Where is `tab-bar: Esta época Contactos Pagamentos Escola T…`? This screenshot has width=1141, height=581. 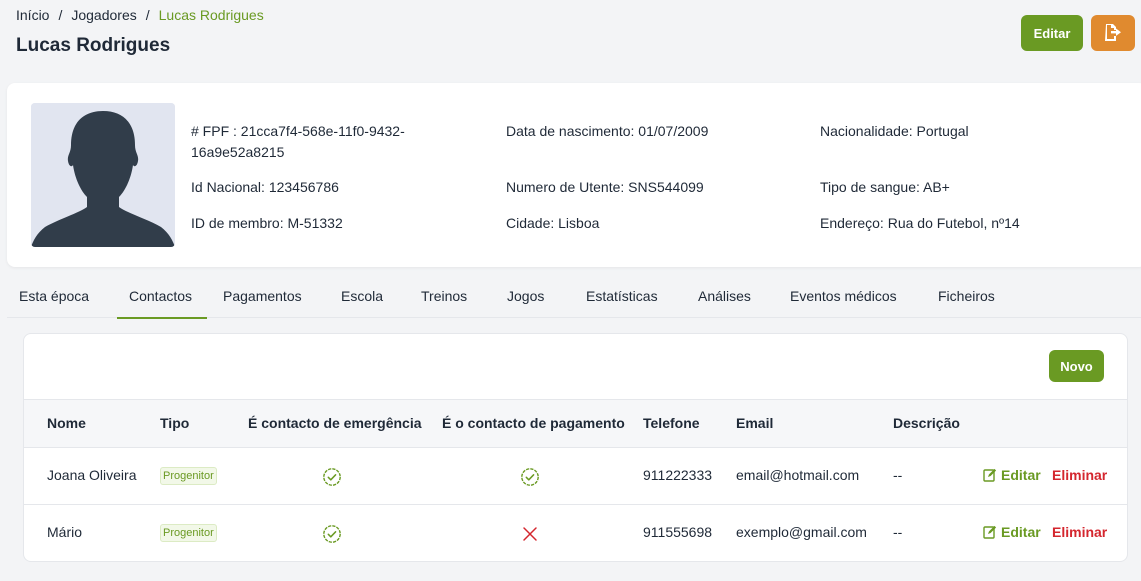
tab-bar: Esta época Contactos Pagamentos Escola T… is located at coordinates (574, 299).